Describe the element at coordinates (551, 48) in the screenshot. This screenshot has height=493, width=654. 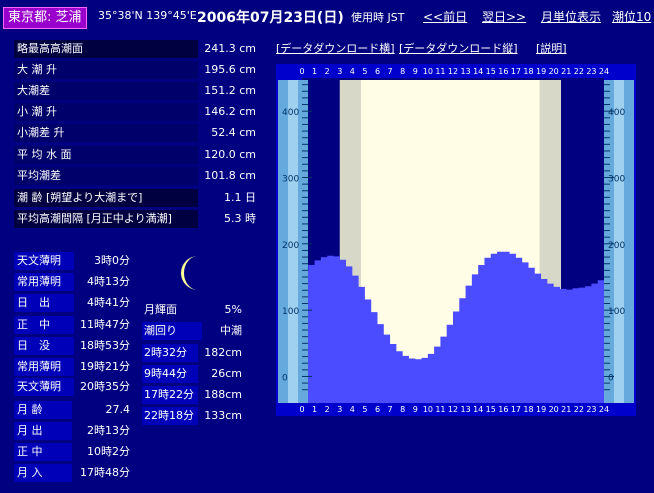
I see `help-link: [説明]` at that location.